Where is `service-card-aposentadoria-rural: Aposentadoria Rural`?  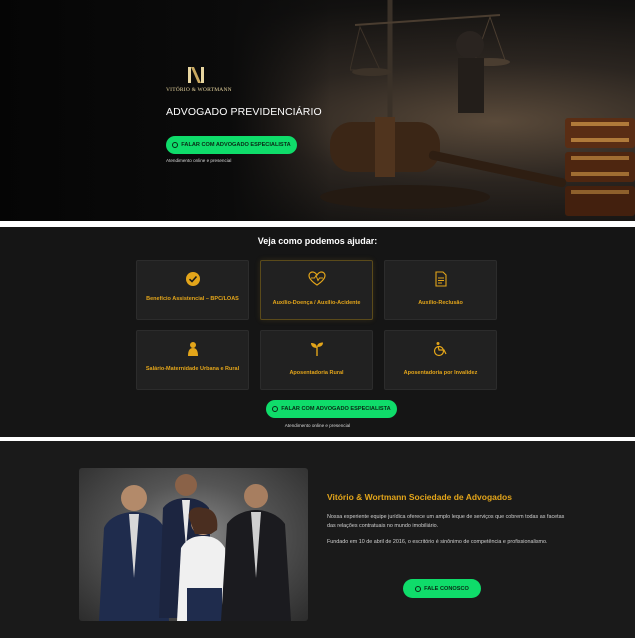
service-card-aposentadoria-rural: Aposentadoria Rural is located at coordinates (316, 360).